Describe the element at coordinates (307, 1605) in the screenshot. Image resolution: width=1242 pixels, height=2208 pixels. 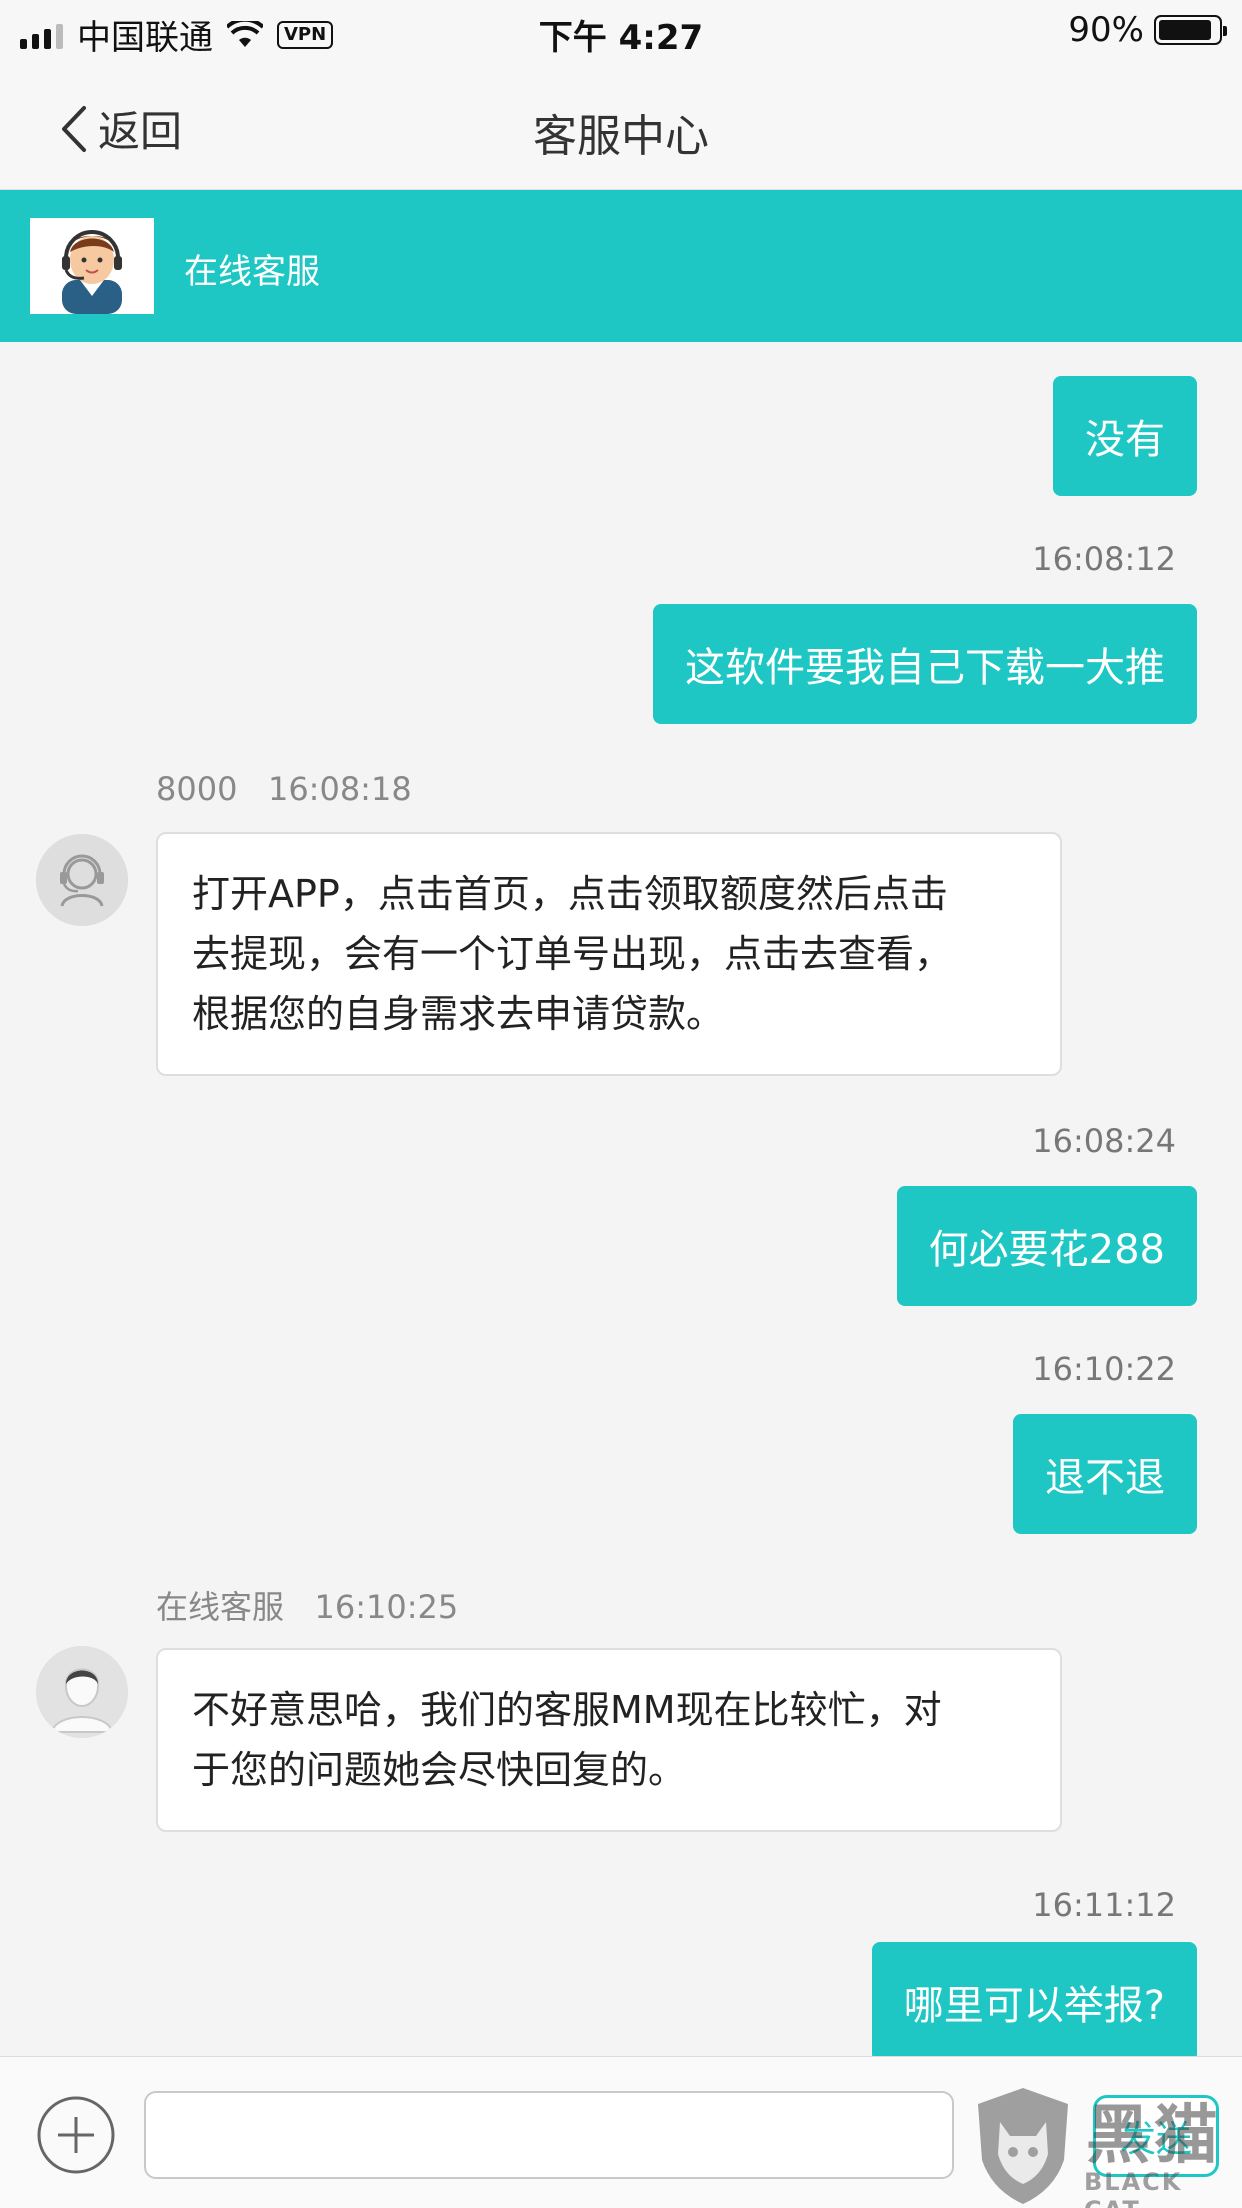
I see `message-meta: 在线客服 16:10:25` at that location.